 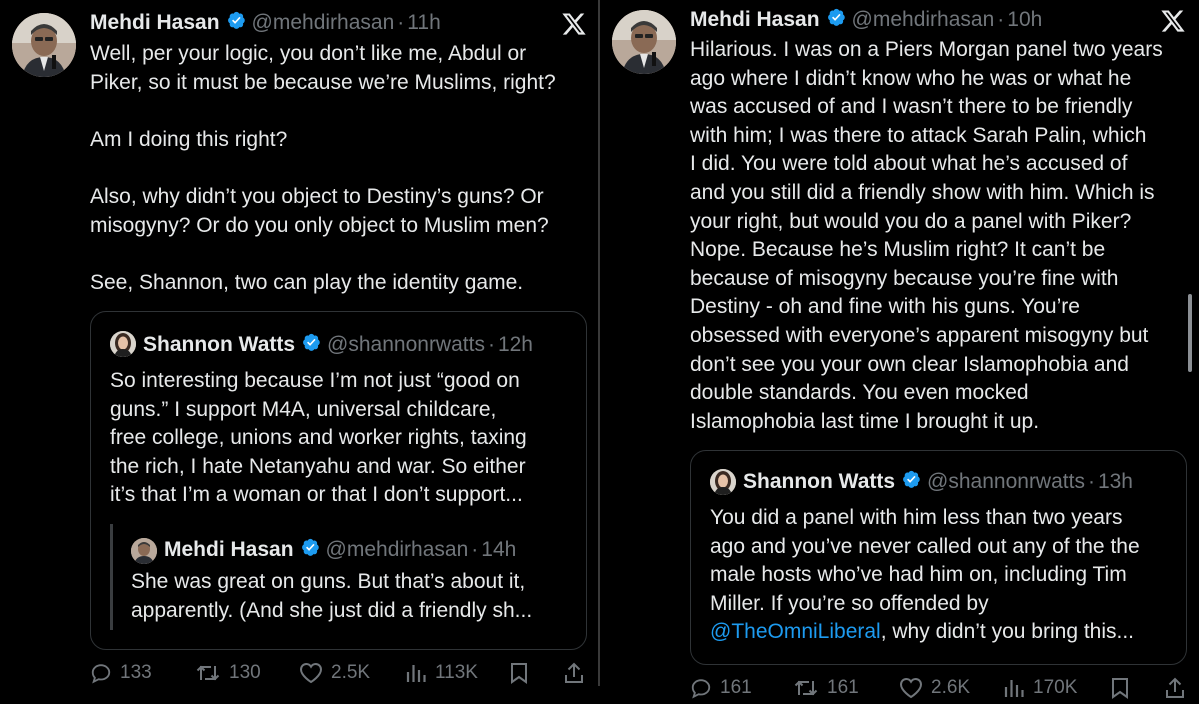 I want to click on timestamp: 12h, so click(x=515, y=344).